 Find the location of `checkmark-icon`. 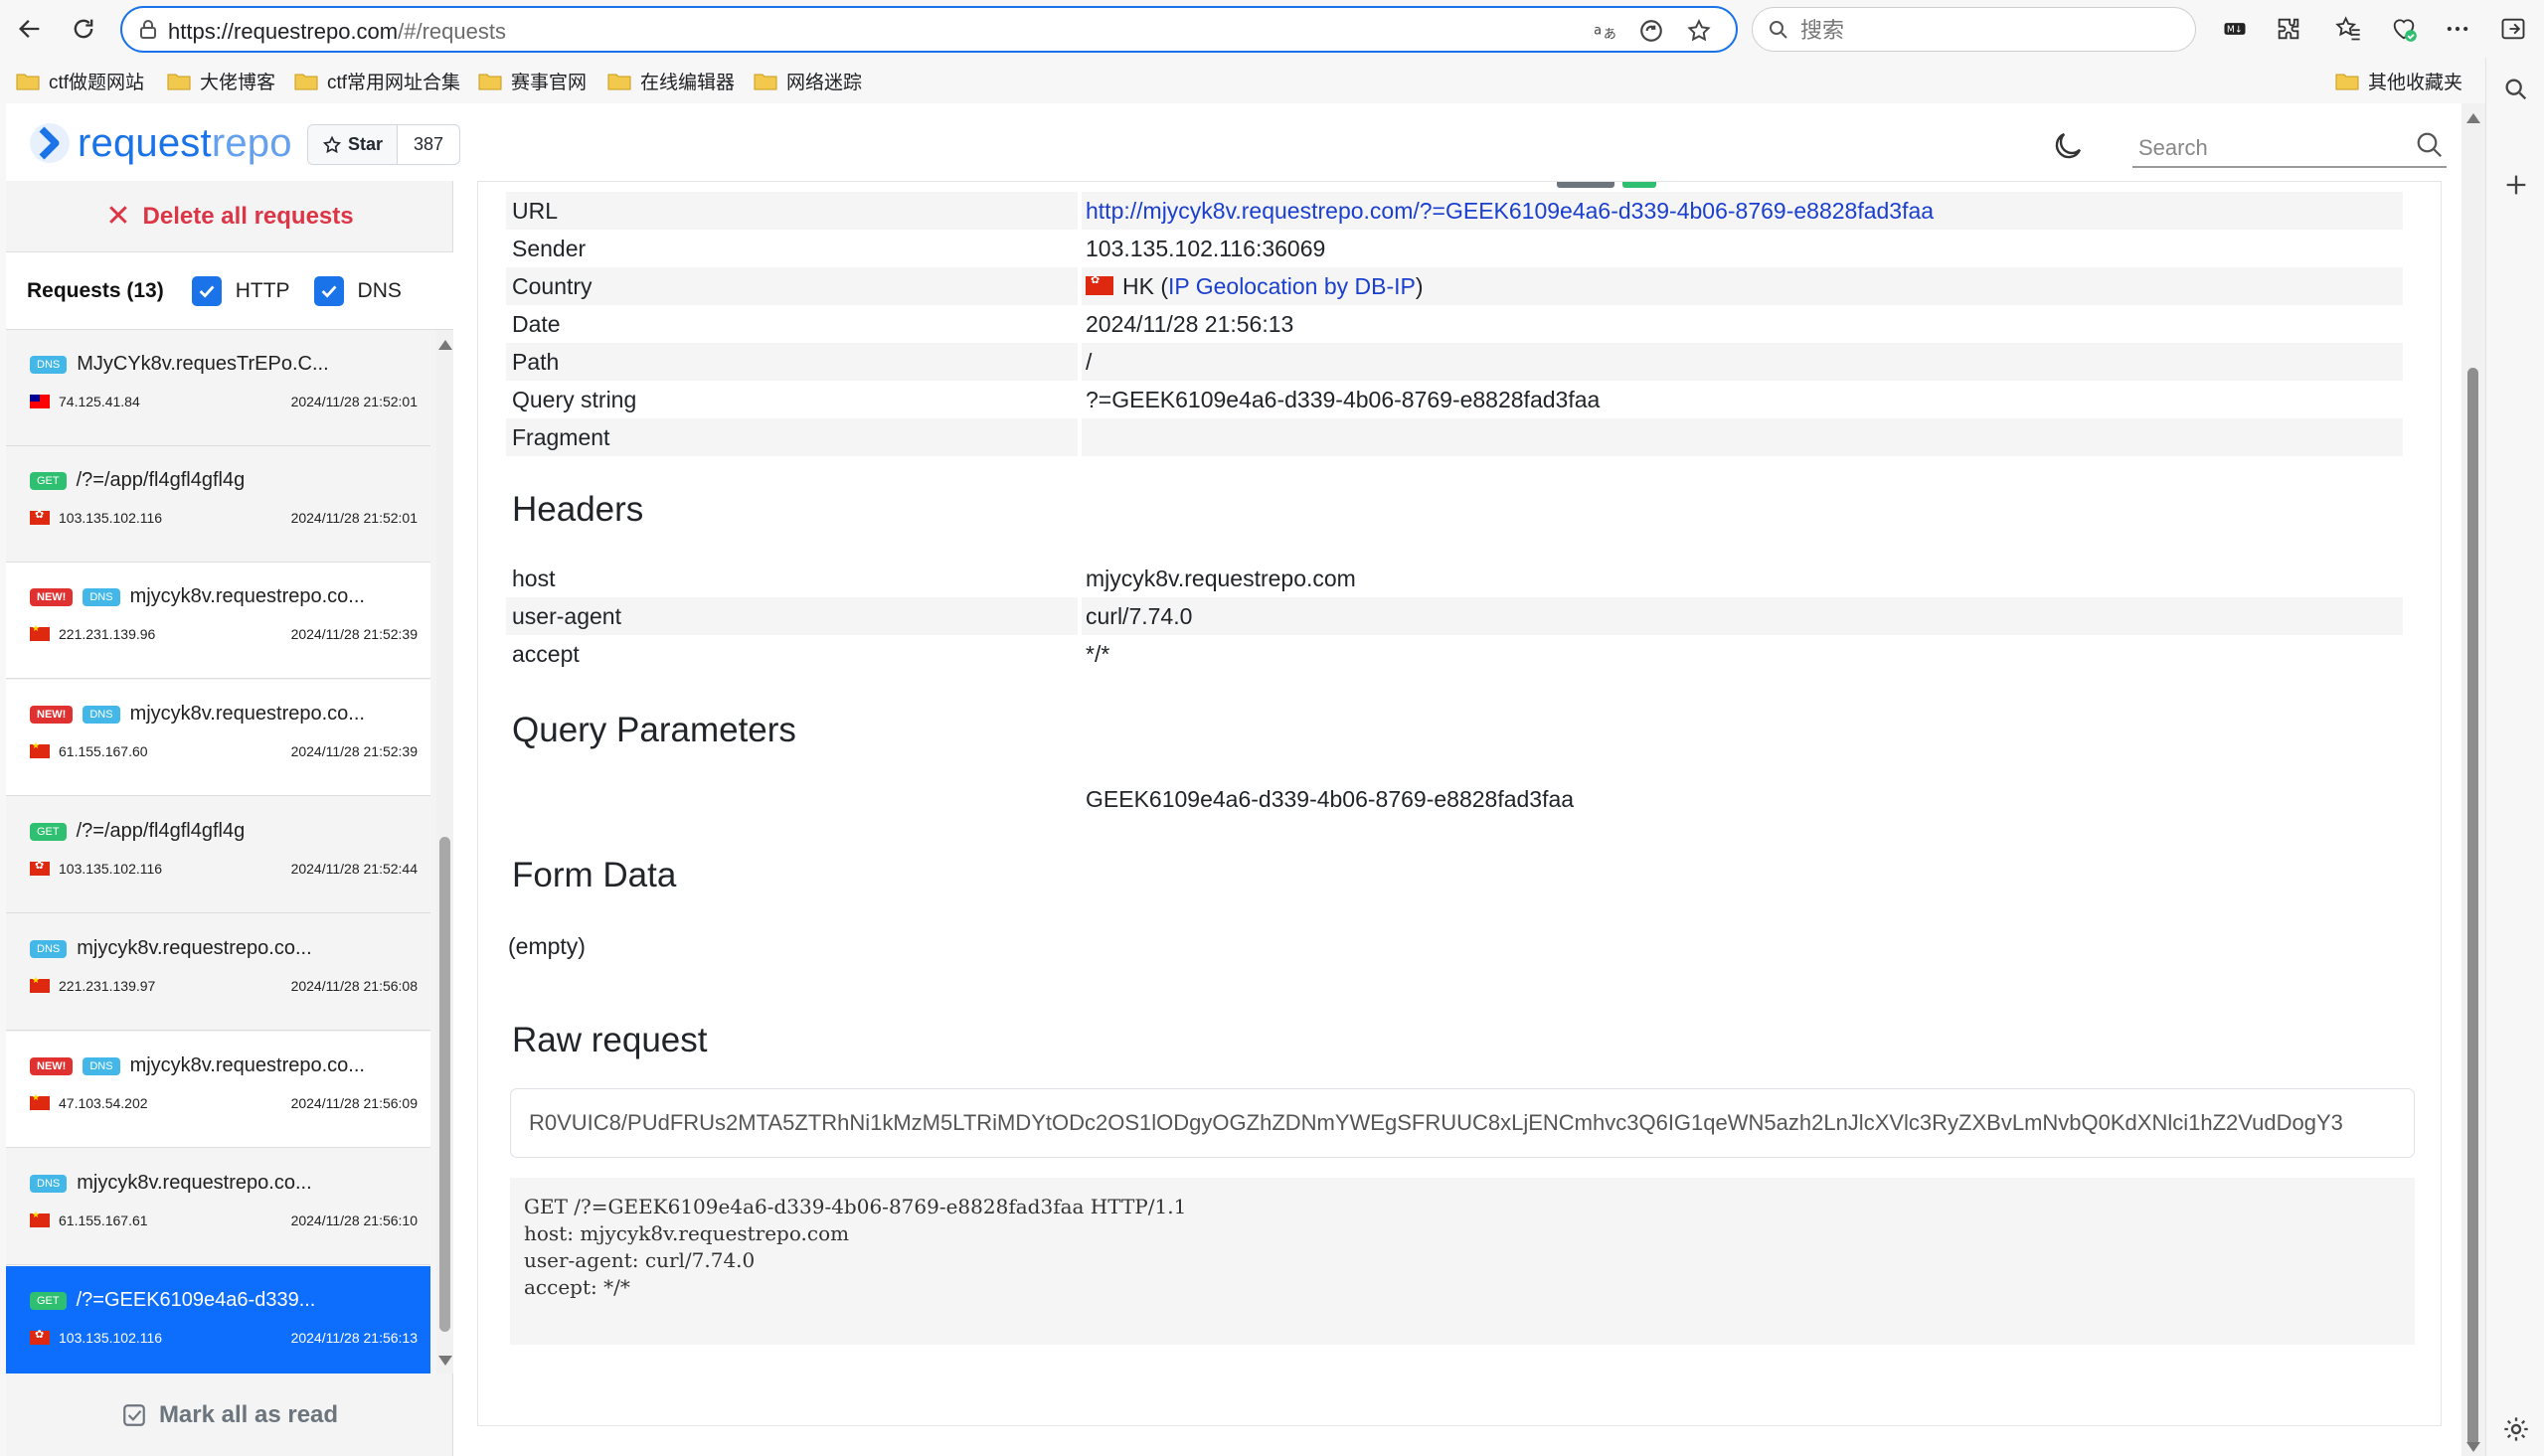

checkmark-icon is located at coordinates (207, 291).